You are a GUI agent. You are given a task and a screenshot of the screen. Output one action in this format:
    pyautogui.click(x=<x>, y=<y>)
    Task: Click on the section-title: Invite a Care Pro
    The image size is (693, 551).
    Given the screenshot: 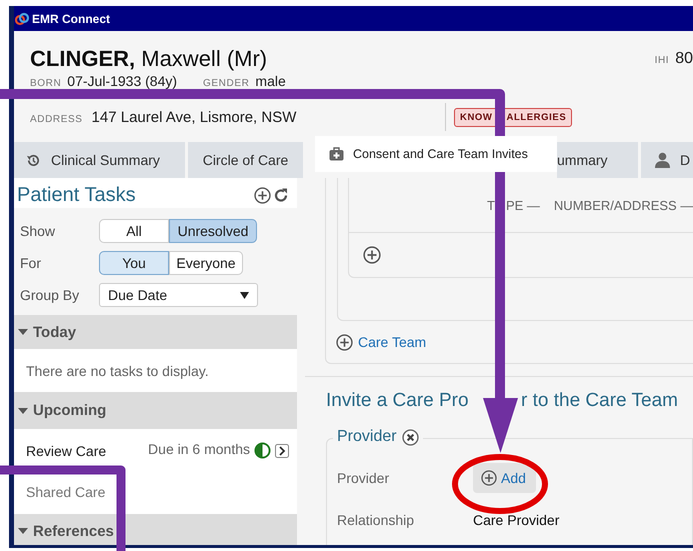 What is the action you would take?
    pyautogui.click(x=398, y=401)
    